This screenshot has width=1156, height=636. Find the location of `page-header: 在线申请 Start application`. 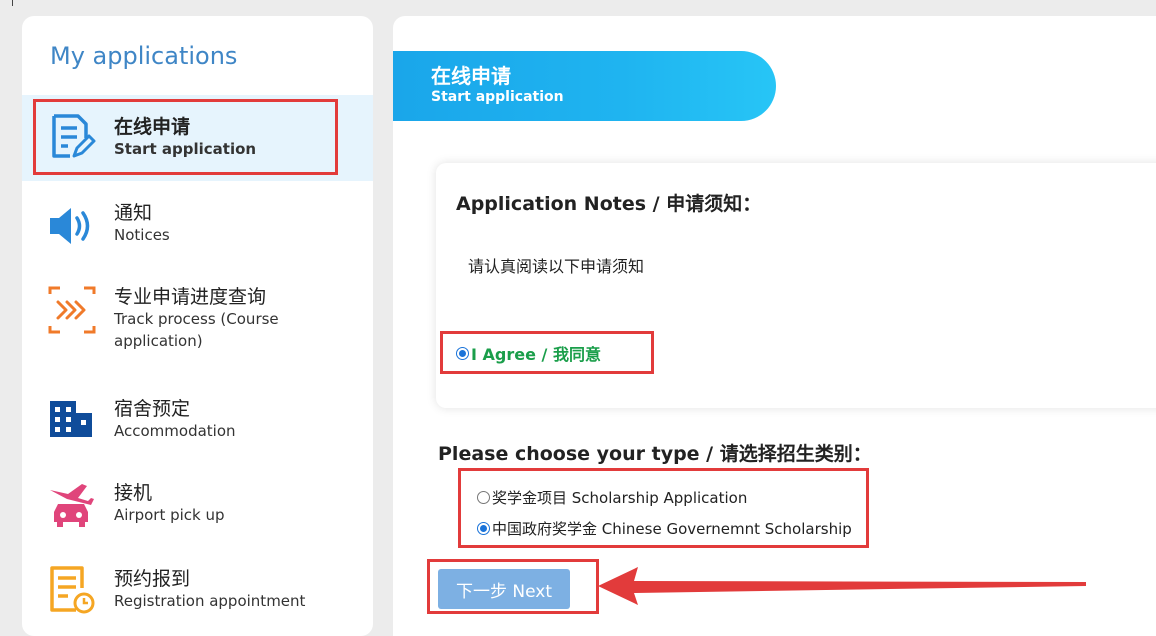

page-header: 在线申请 Start application is located at coordinates (584, 86).